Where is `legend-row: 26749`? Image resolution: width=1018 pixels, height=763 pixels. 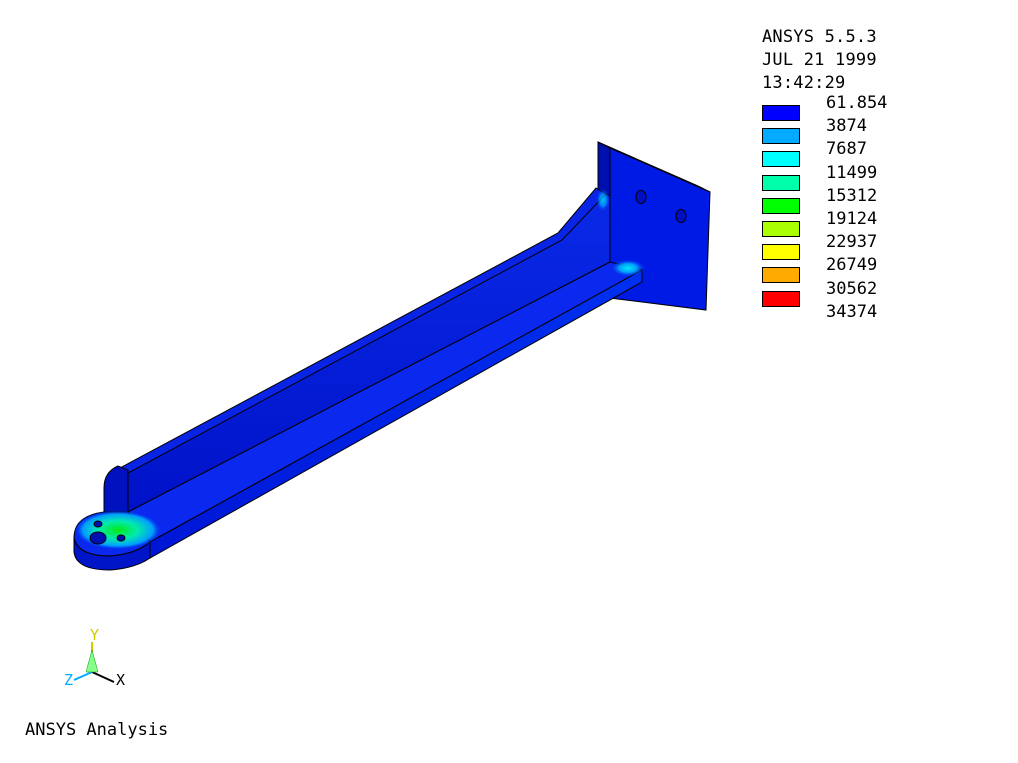 legend-row: 26749 is located at coordinates (842, 269).